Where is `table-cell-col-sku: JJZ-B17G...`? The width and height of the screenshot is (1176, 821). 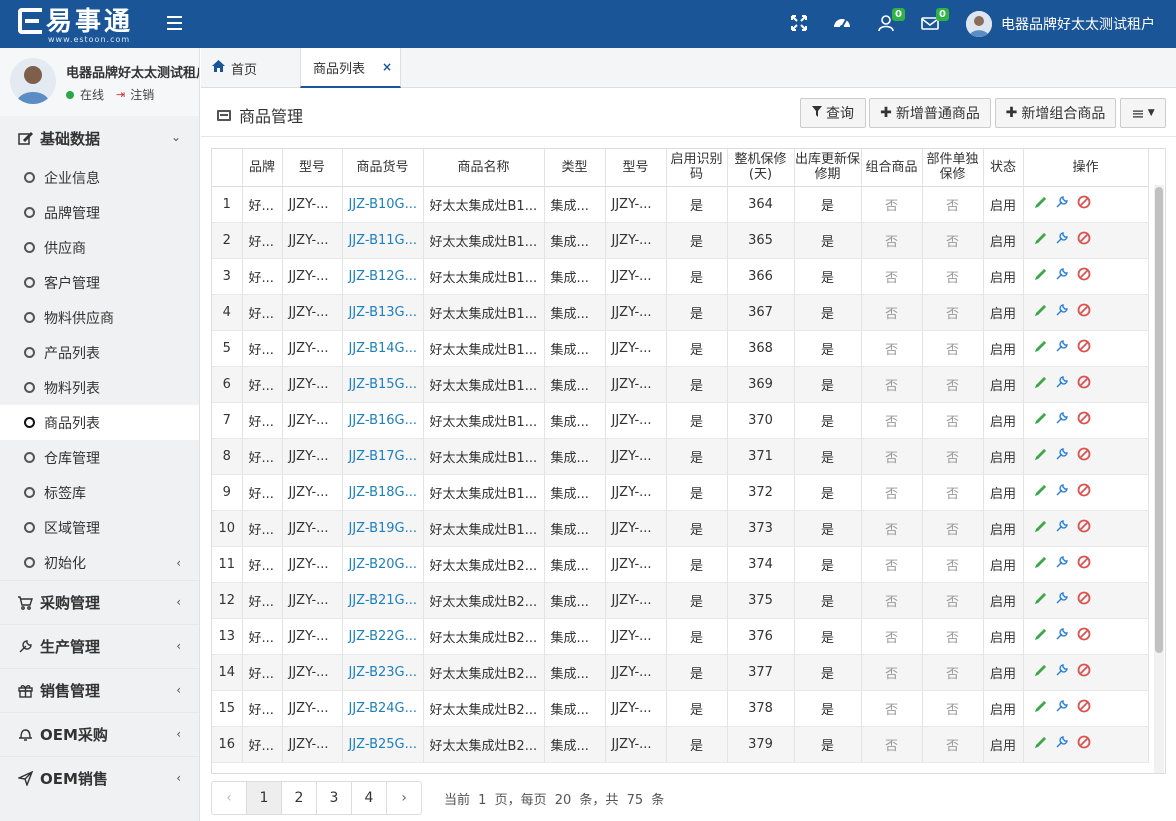 table-cell-col-sku: JJZ-B17G... is located at coordinates (383, 456).